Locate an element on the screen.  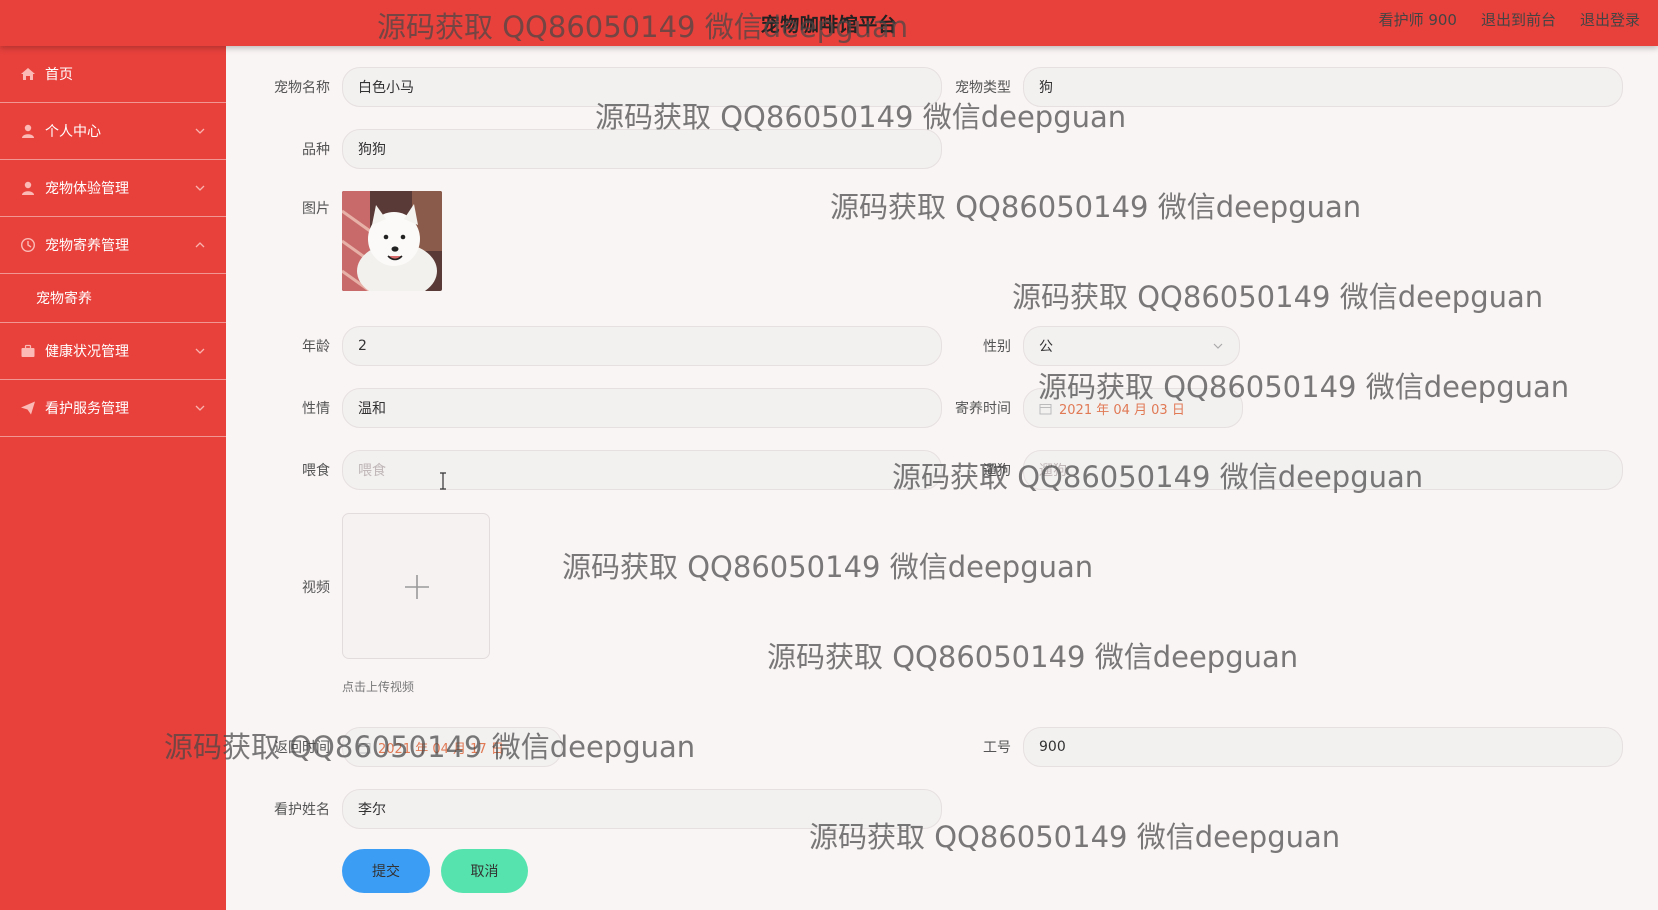
back-to-front-link: 退出到前台 is located at coordinates (1518, 19).